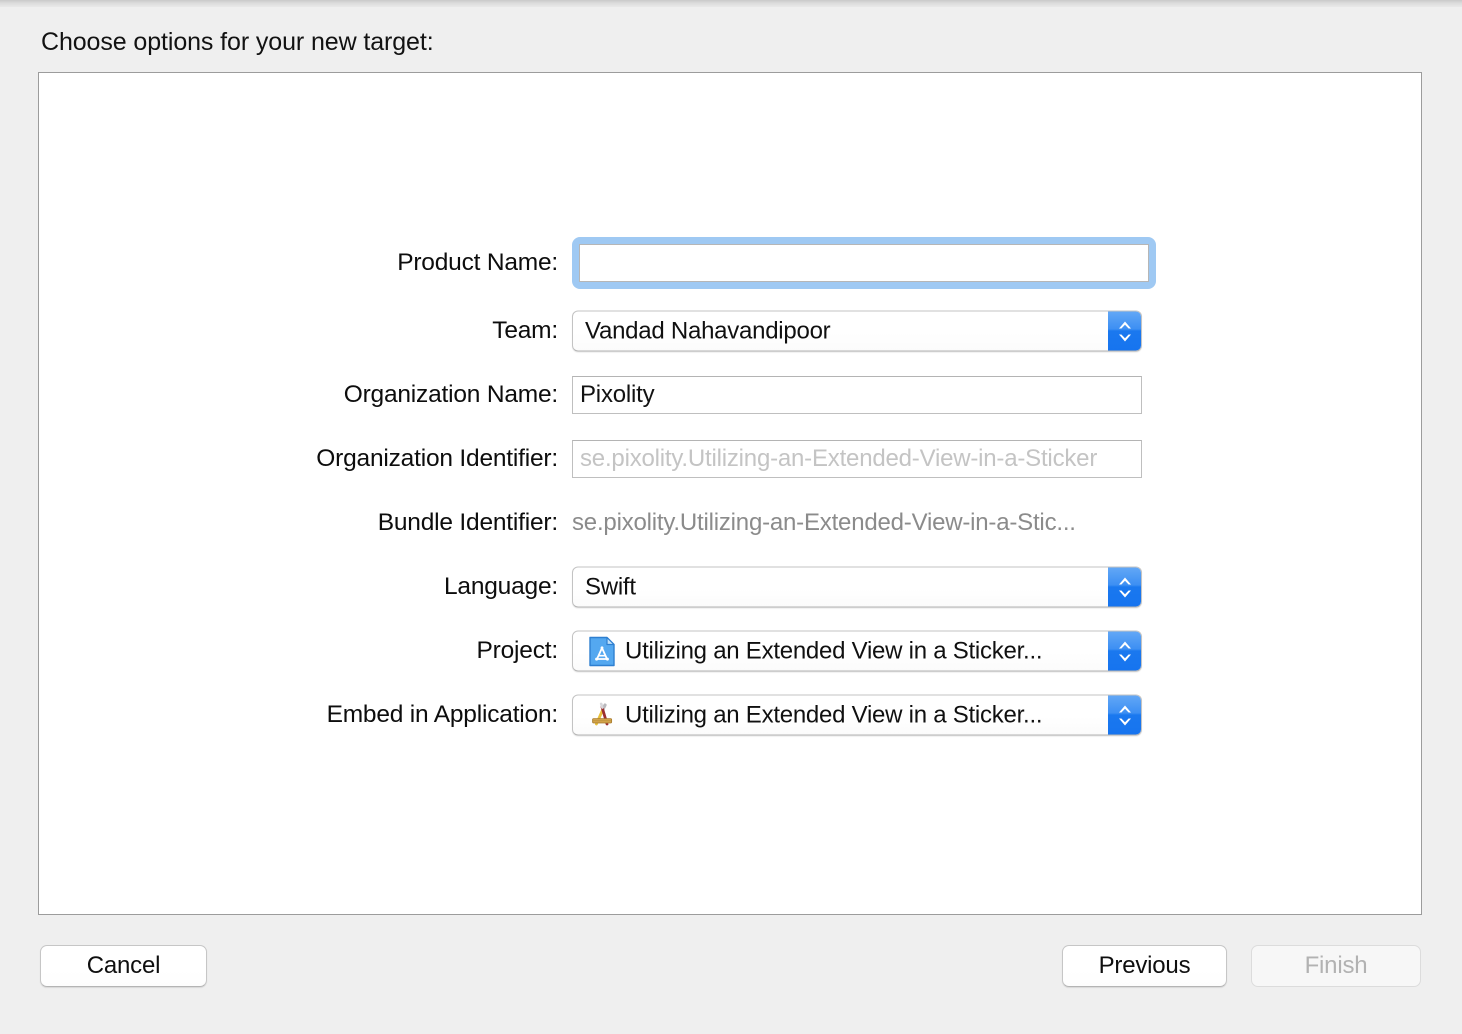 The width and height of the screenshot is (1462, 1034). Describe the element at coordinates (1144, 966) in the screenshot. I see `previous-button: Previous` at that location.